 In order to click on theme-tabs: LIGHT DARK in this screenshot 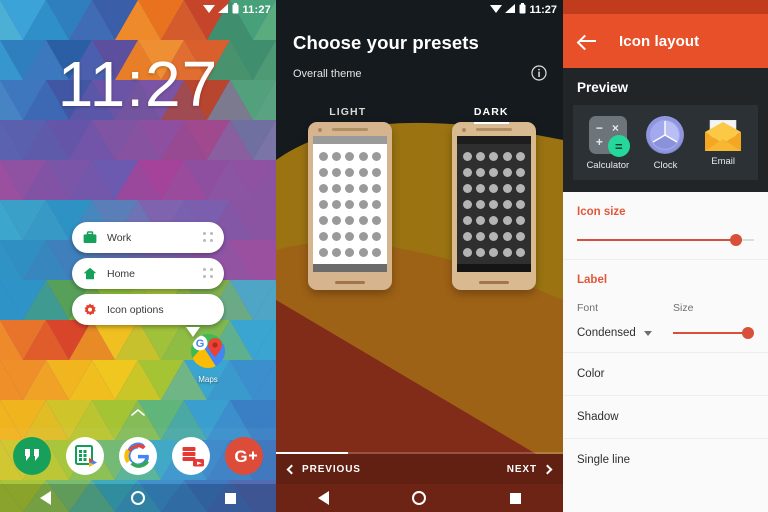, I will do `click(419, 113)`.